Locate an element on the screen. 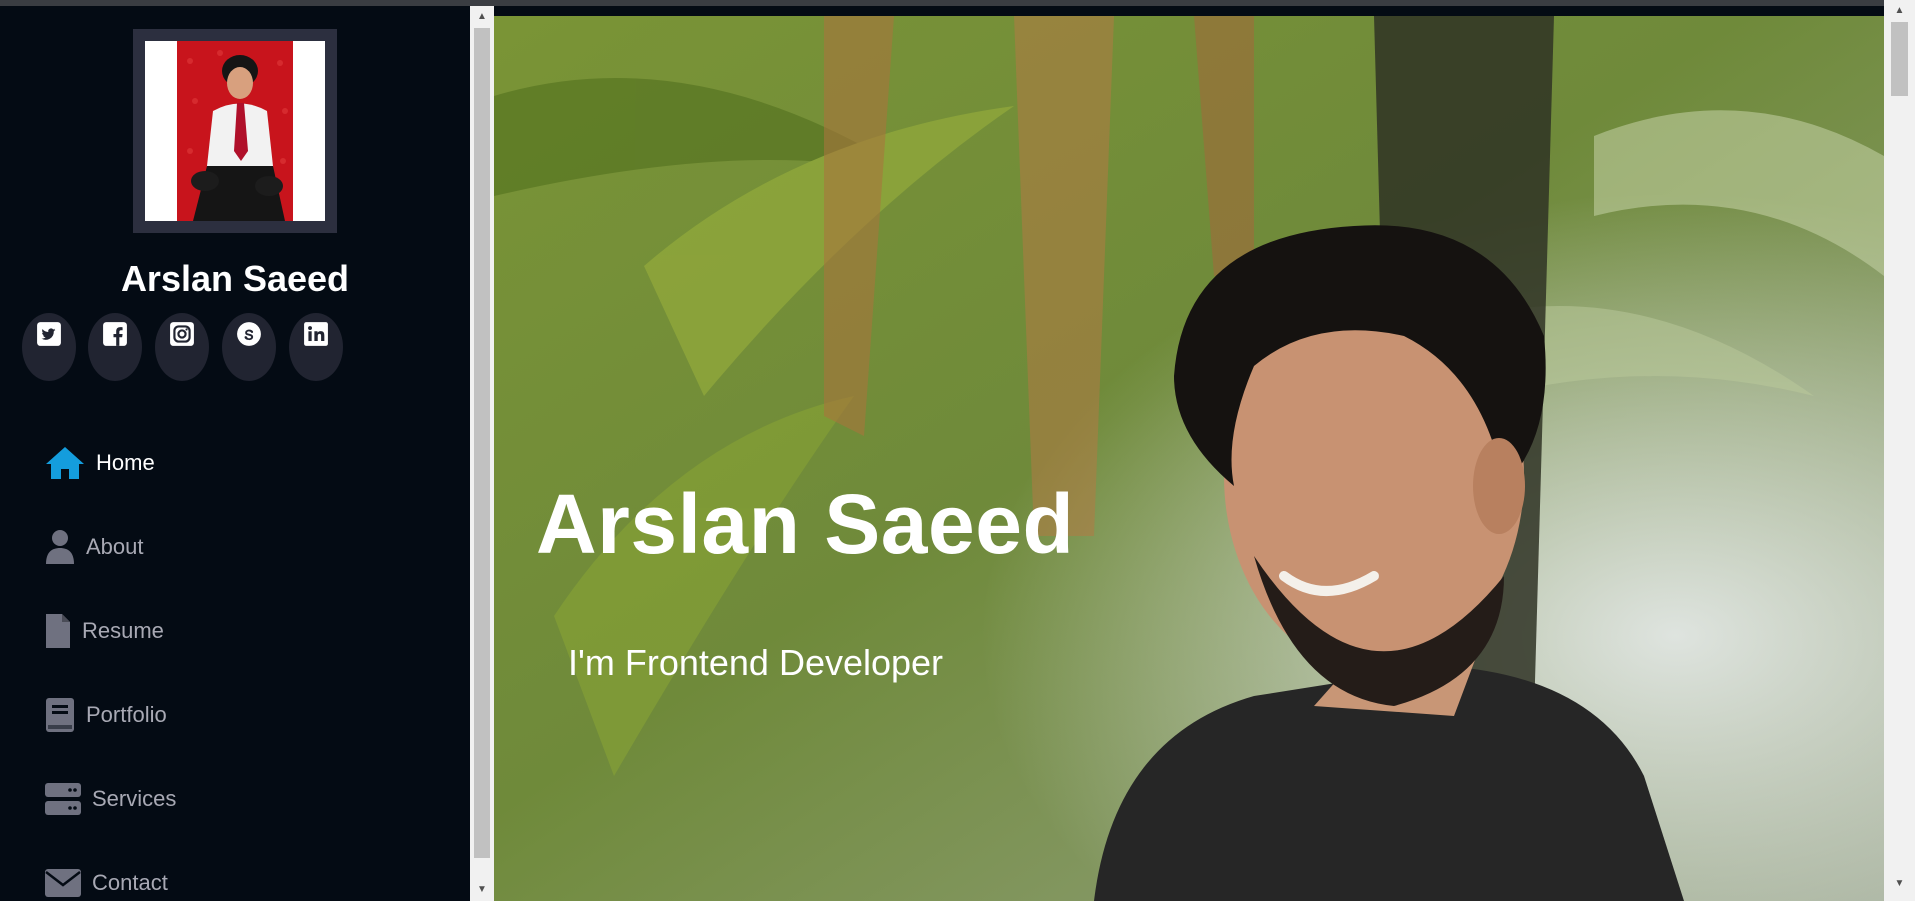 The height and width of the screenshot is (901, 1915). nav-item-contact: Contact is located at coordinates (106, 879).